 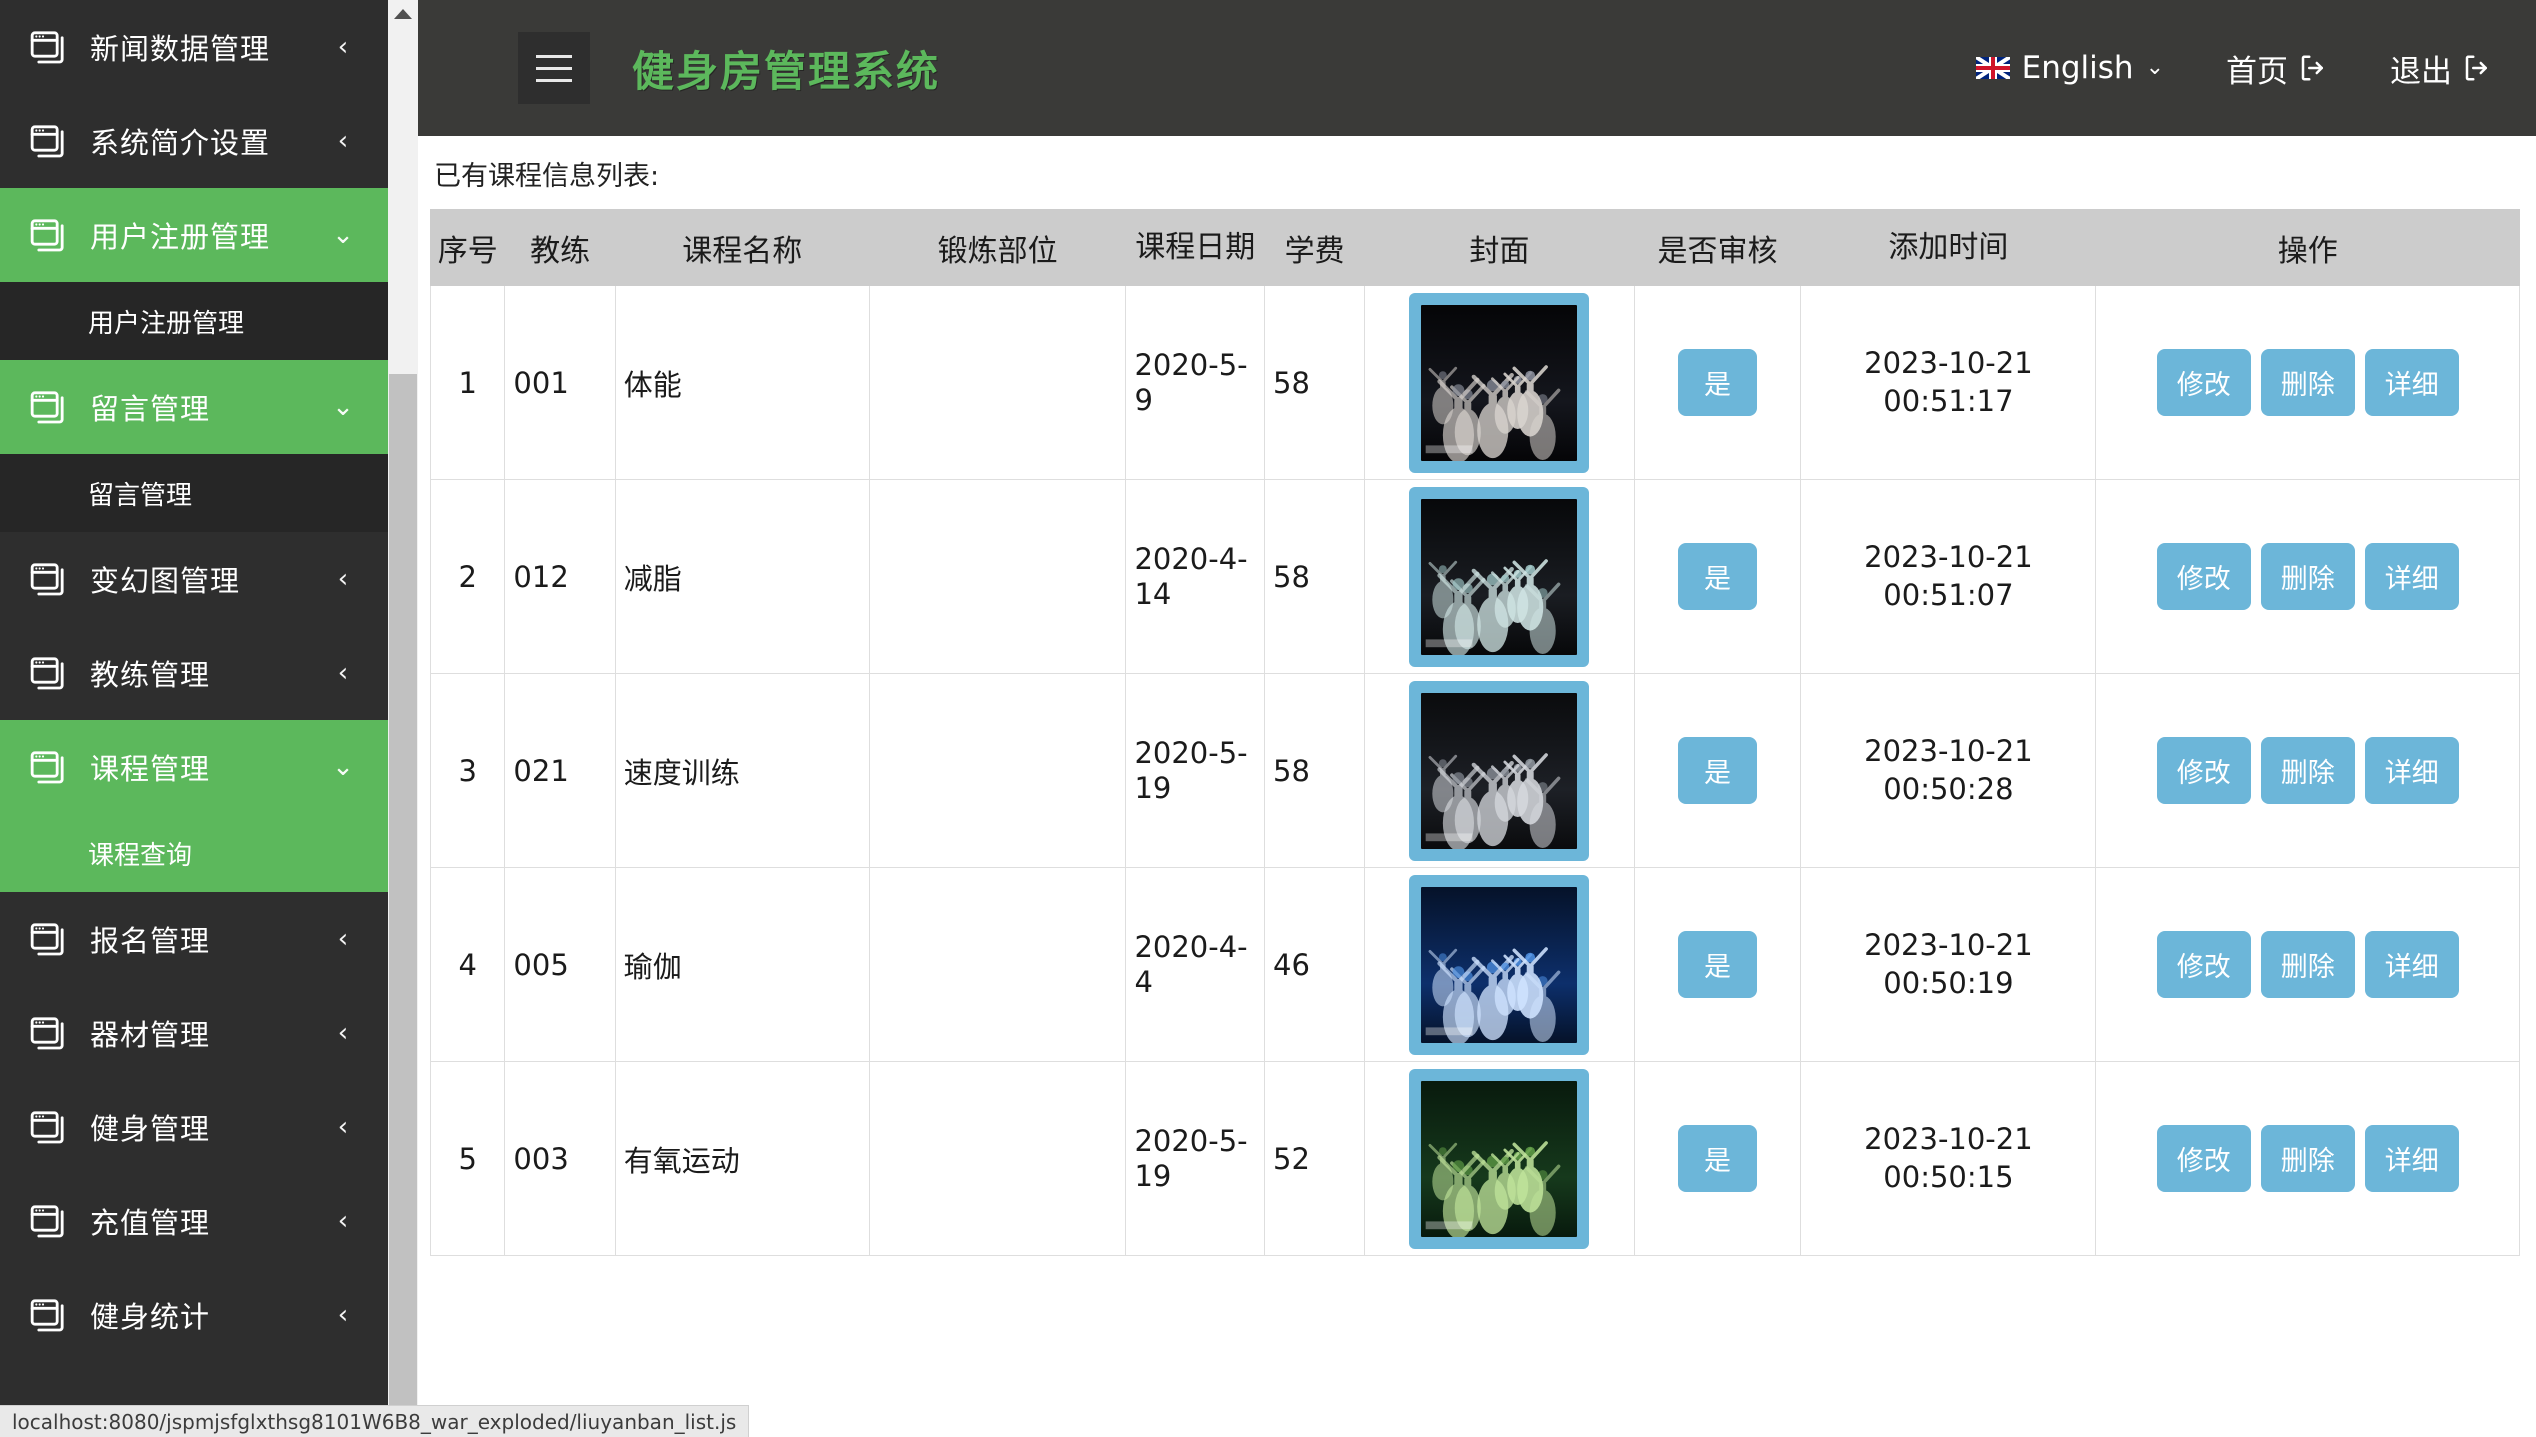 What do you see at coordinates (403, 905) in the screenshot?
I see `sidebar-scrollbar-thumb` at bounding box center [403, 905].